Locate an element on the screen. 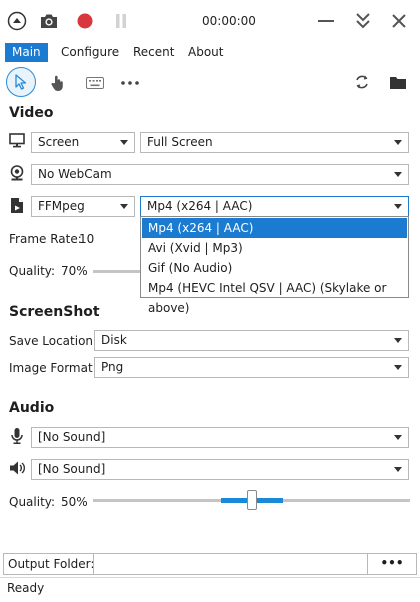 Image resolution: width=420 pixels, height=602 pixels. webcam-select: No WebCam is located at coordinates (220, 174).